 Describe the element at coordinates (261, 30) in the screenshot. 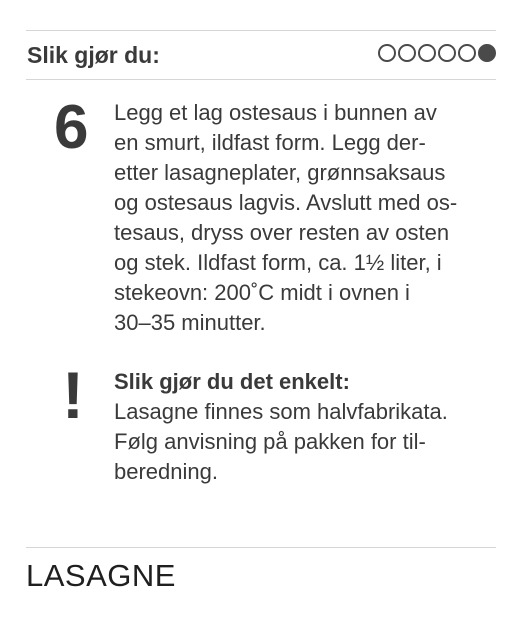

I see `top-divider` at that location.